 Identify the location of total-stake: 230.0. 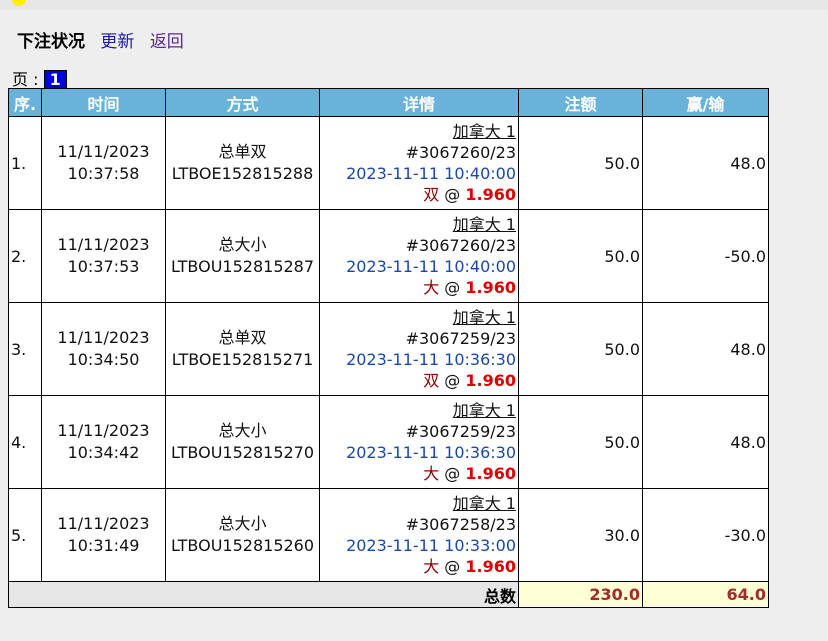
(580, 594).